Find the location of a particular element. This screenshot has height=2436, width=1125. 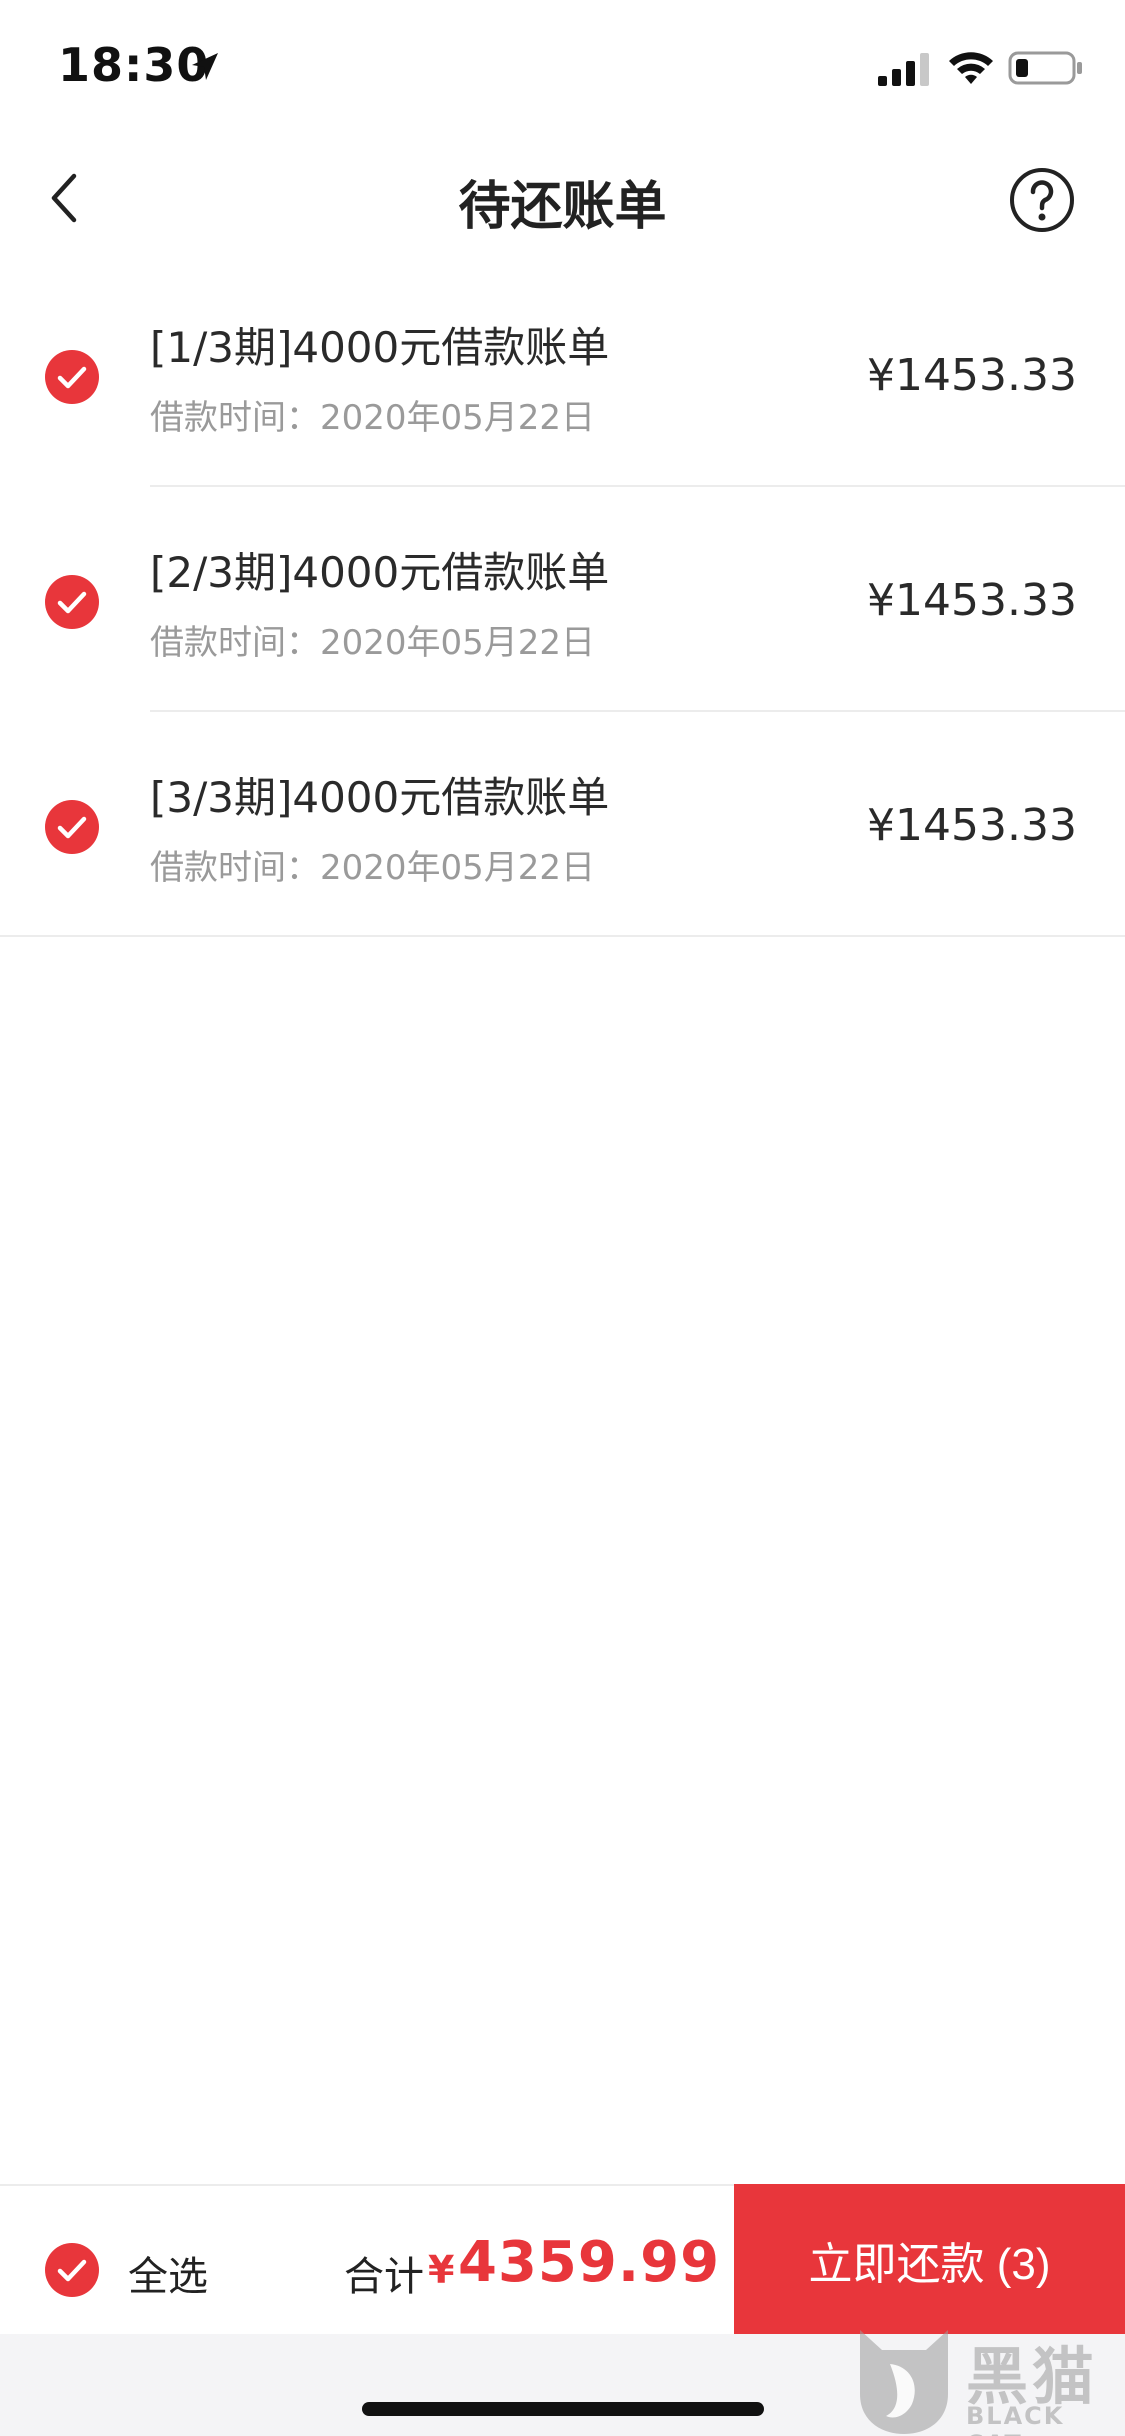

total-amount: 4359.99 is located at coordinates (589, 2262).